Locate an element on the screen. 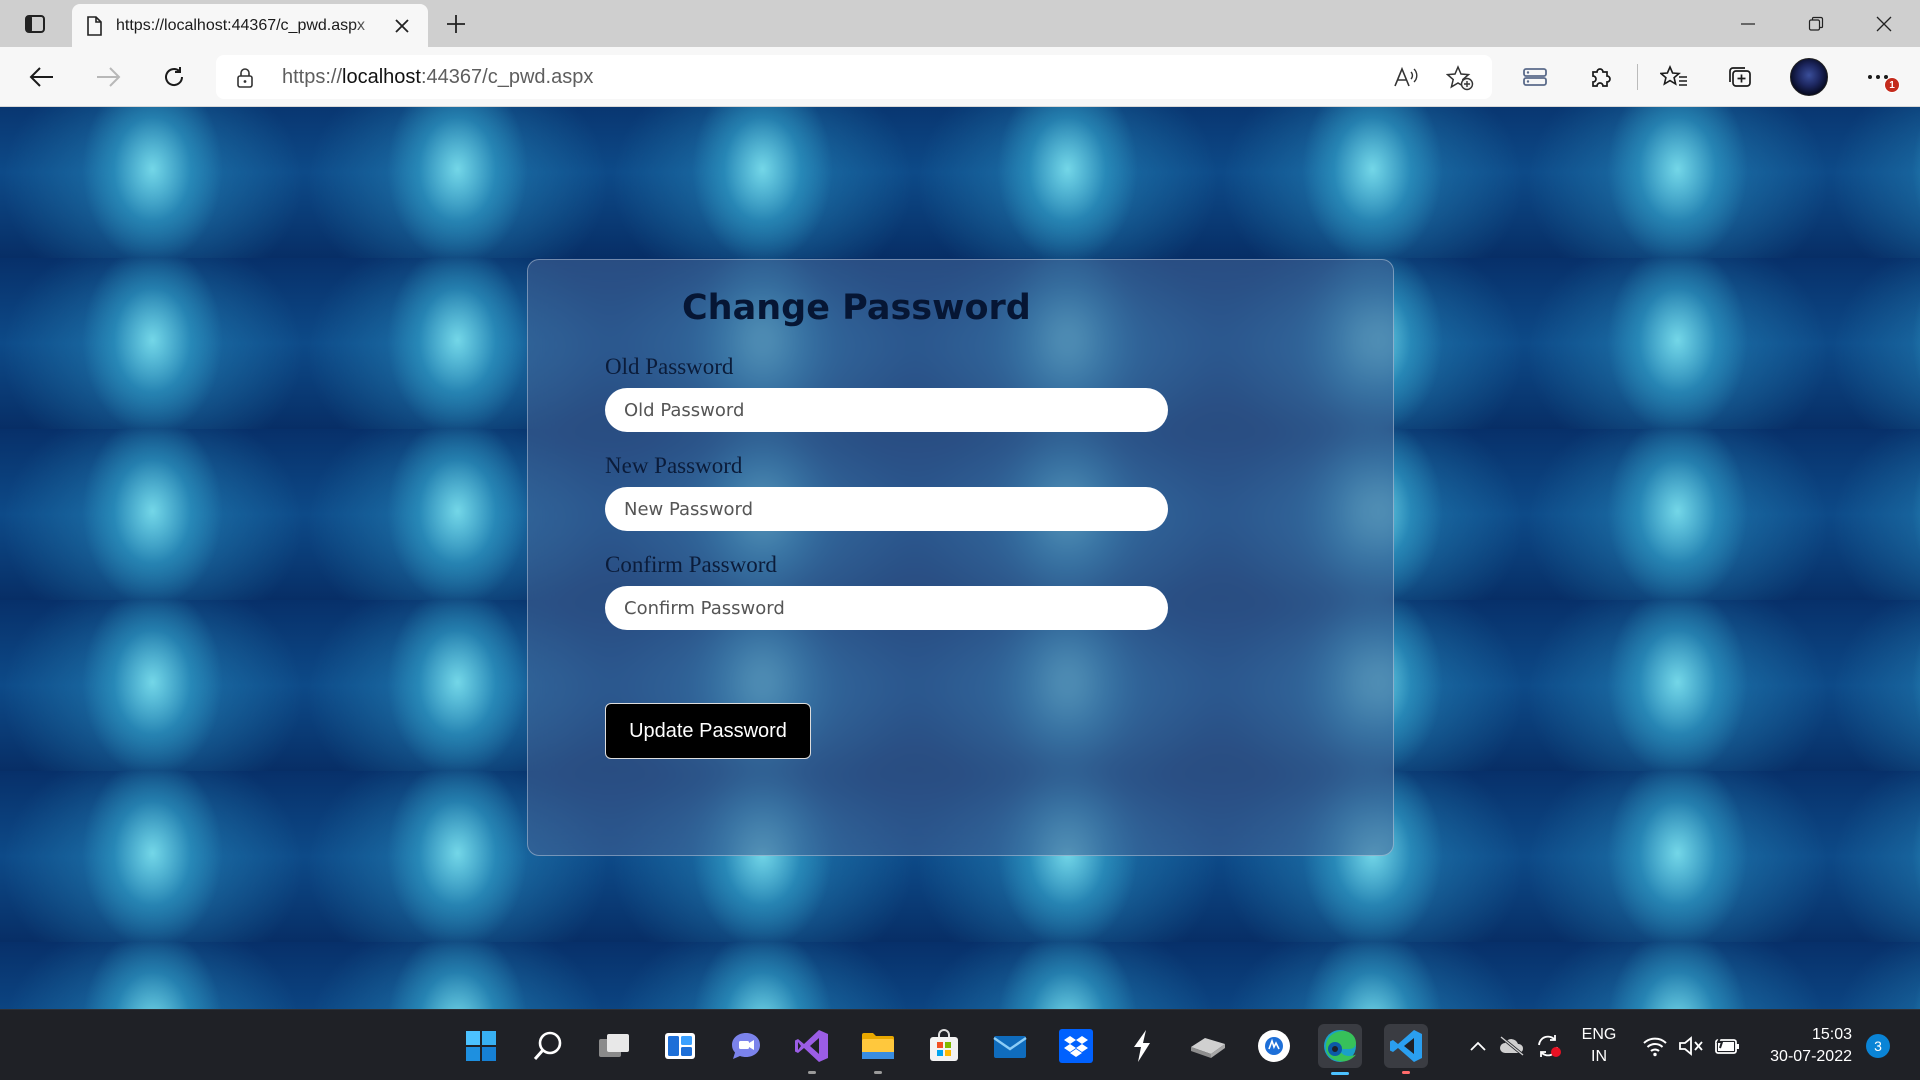 This screenshot has width=1920, height=1080. new-password-label: New Password is located at coordinates (674, 465).